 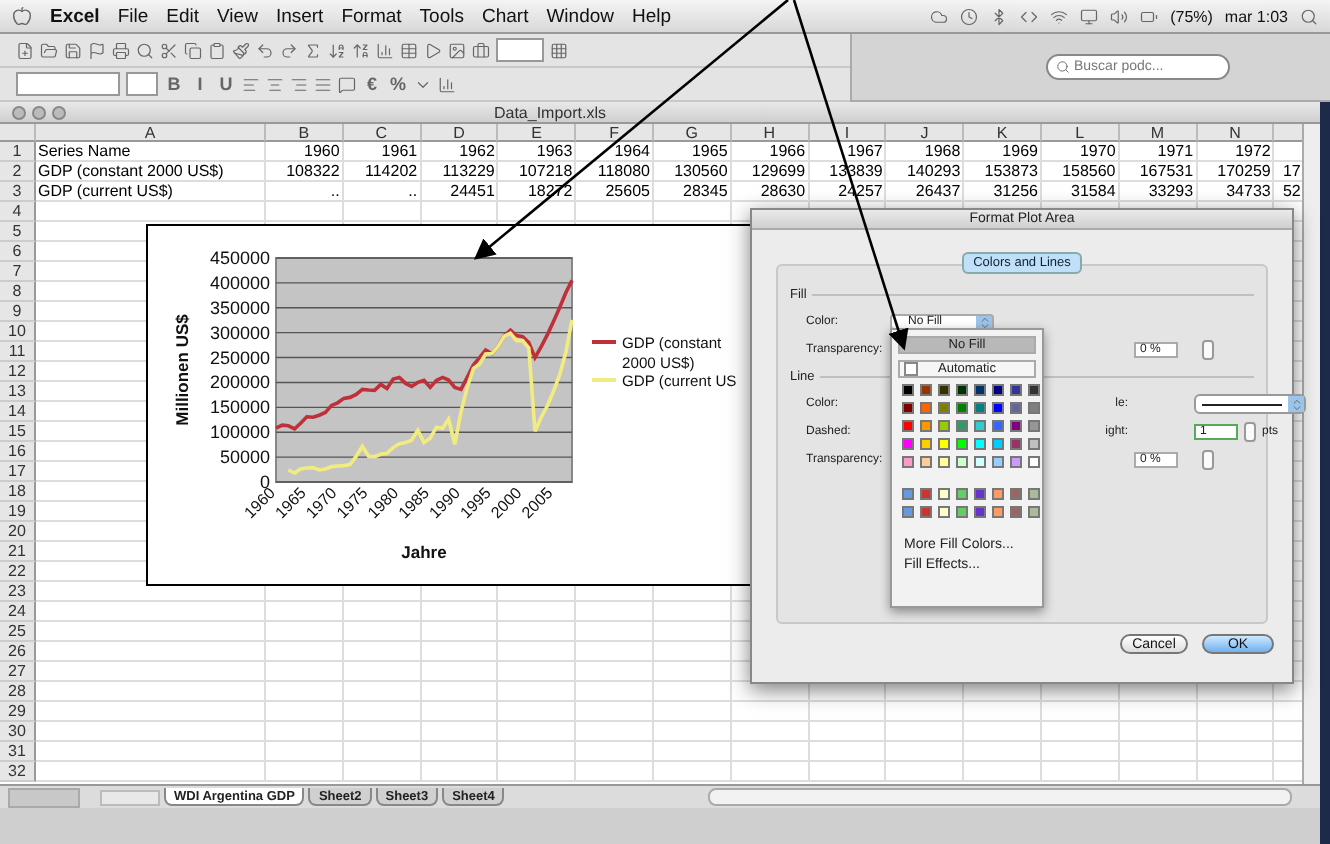 I want to click on format-button: %, so click(x=398, y=84).